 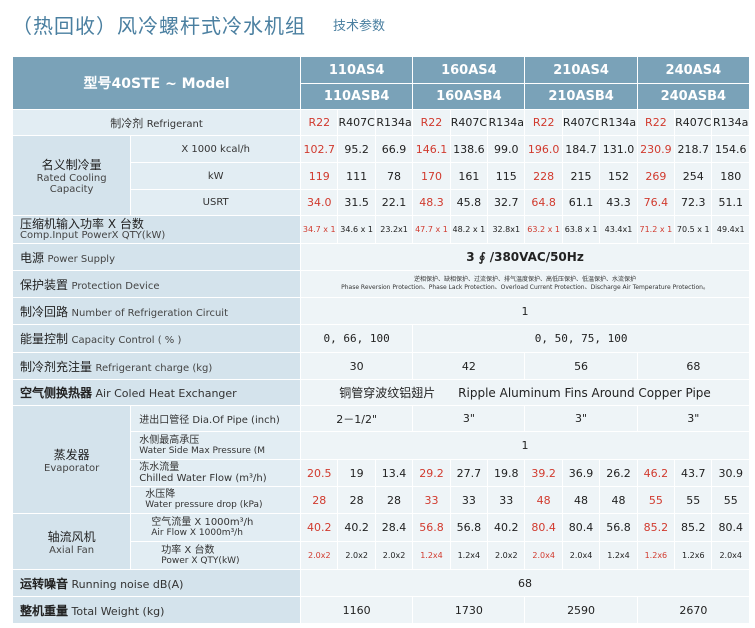 I want to click on charge-label-en: Refrigerant charge (kg), so click(x=154, y=368).